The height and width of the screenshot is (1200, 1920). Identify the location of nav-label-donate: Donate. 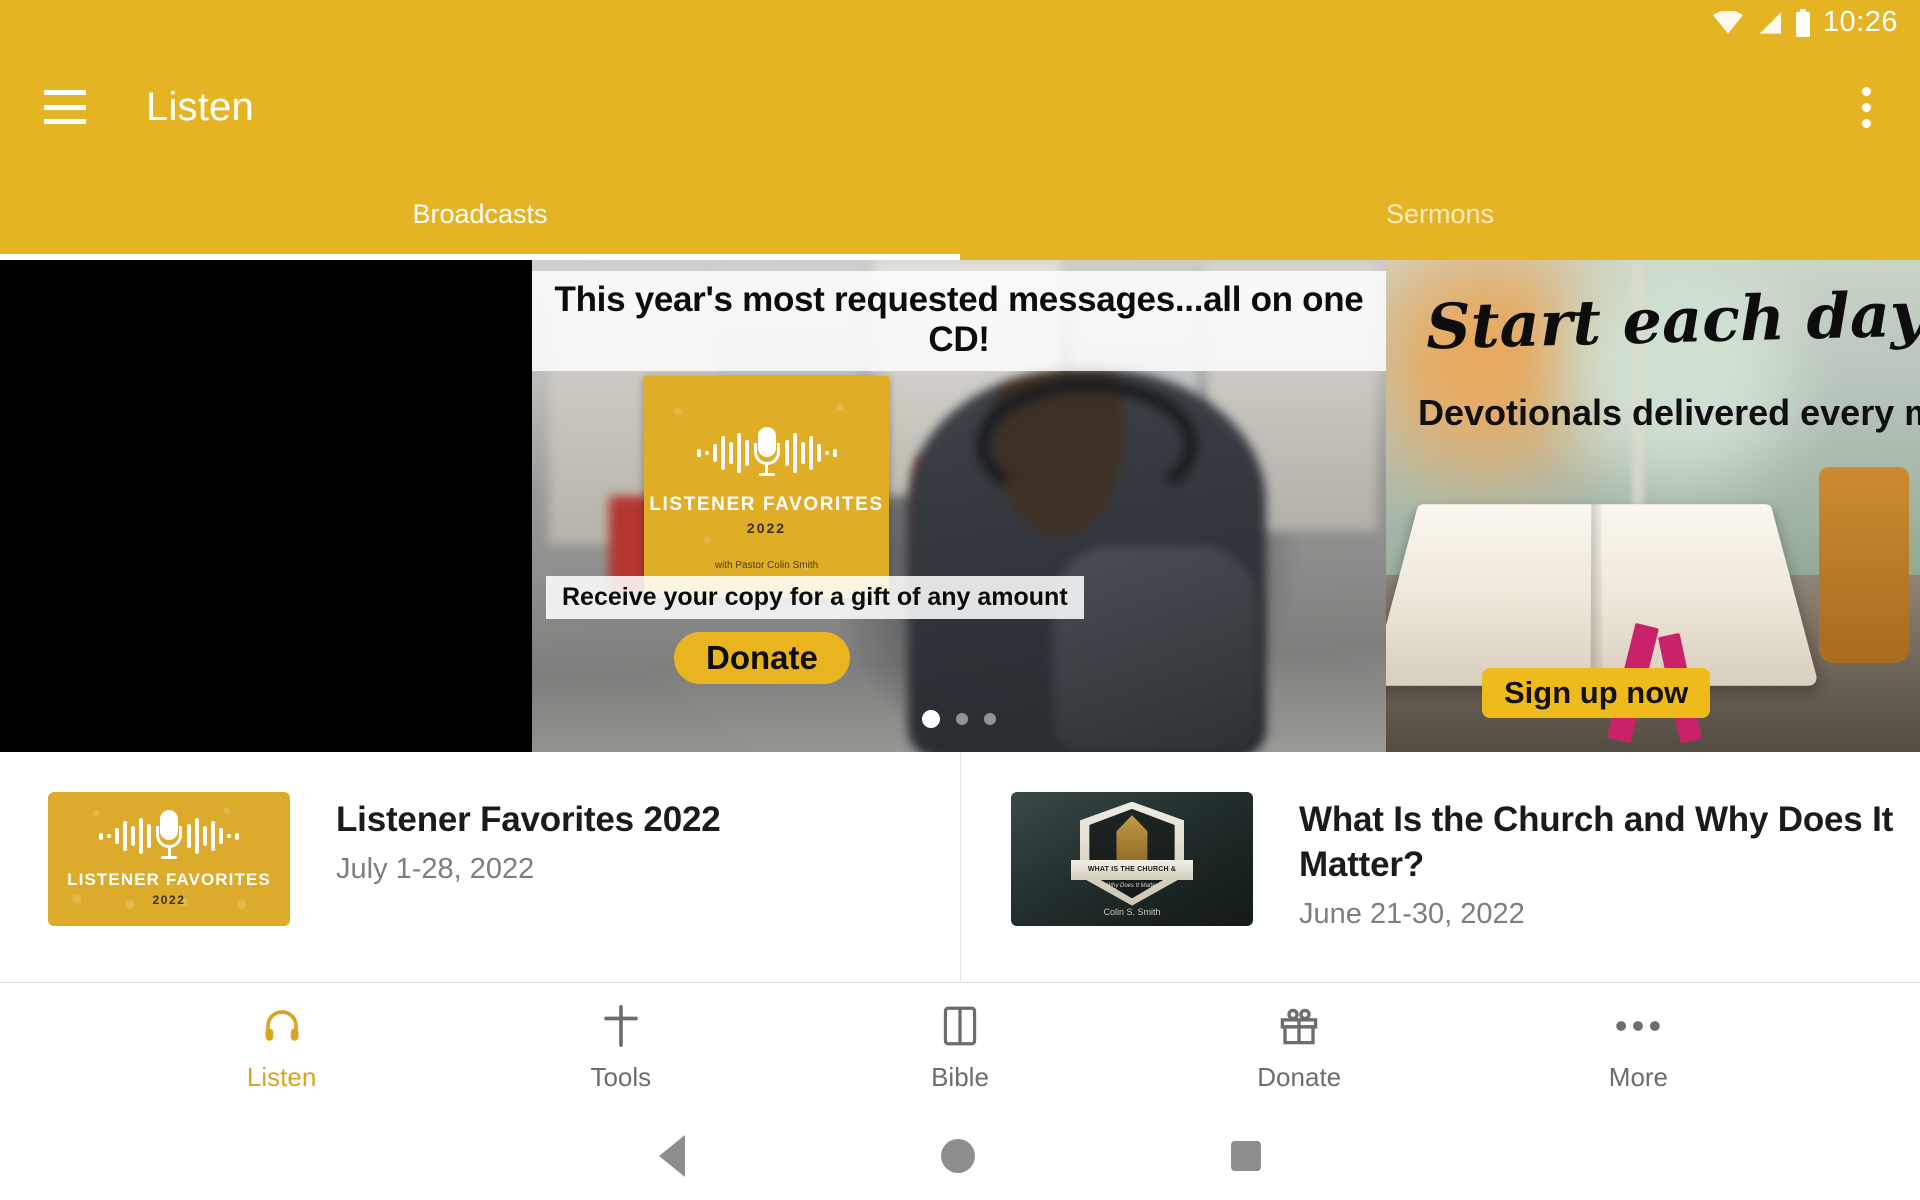
(1299, 1076).